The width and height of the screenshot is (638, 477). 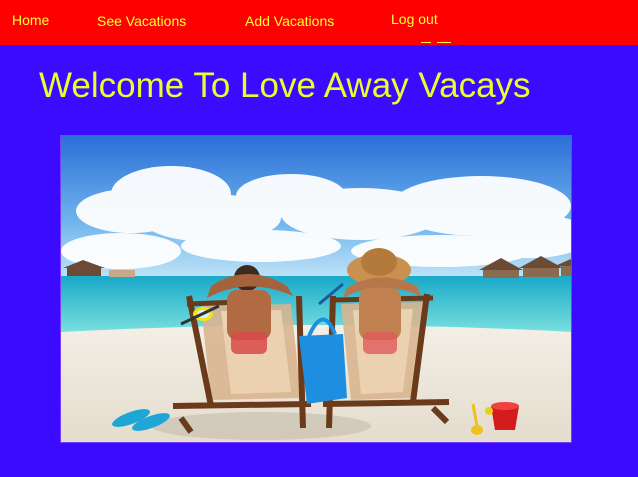 What do you see at coordinates (285, 85) in the screenshot?
I see `page-title: Welcome To Love Away Vacays` at bounding box center [285, 85].